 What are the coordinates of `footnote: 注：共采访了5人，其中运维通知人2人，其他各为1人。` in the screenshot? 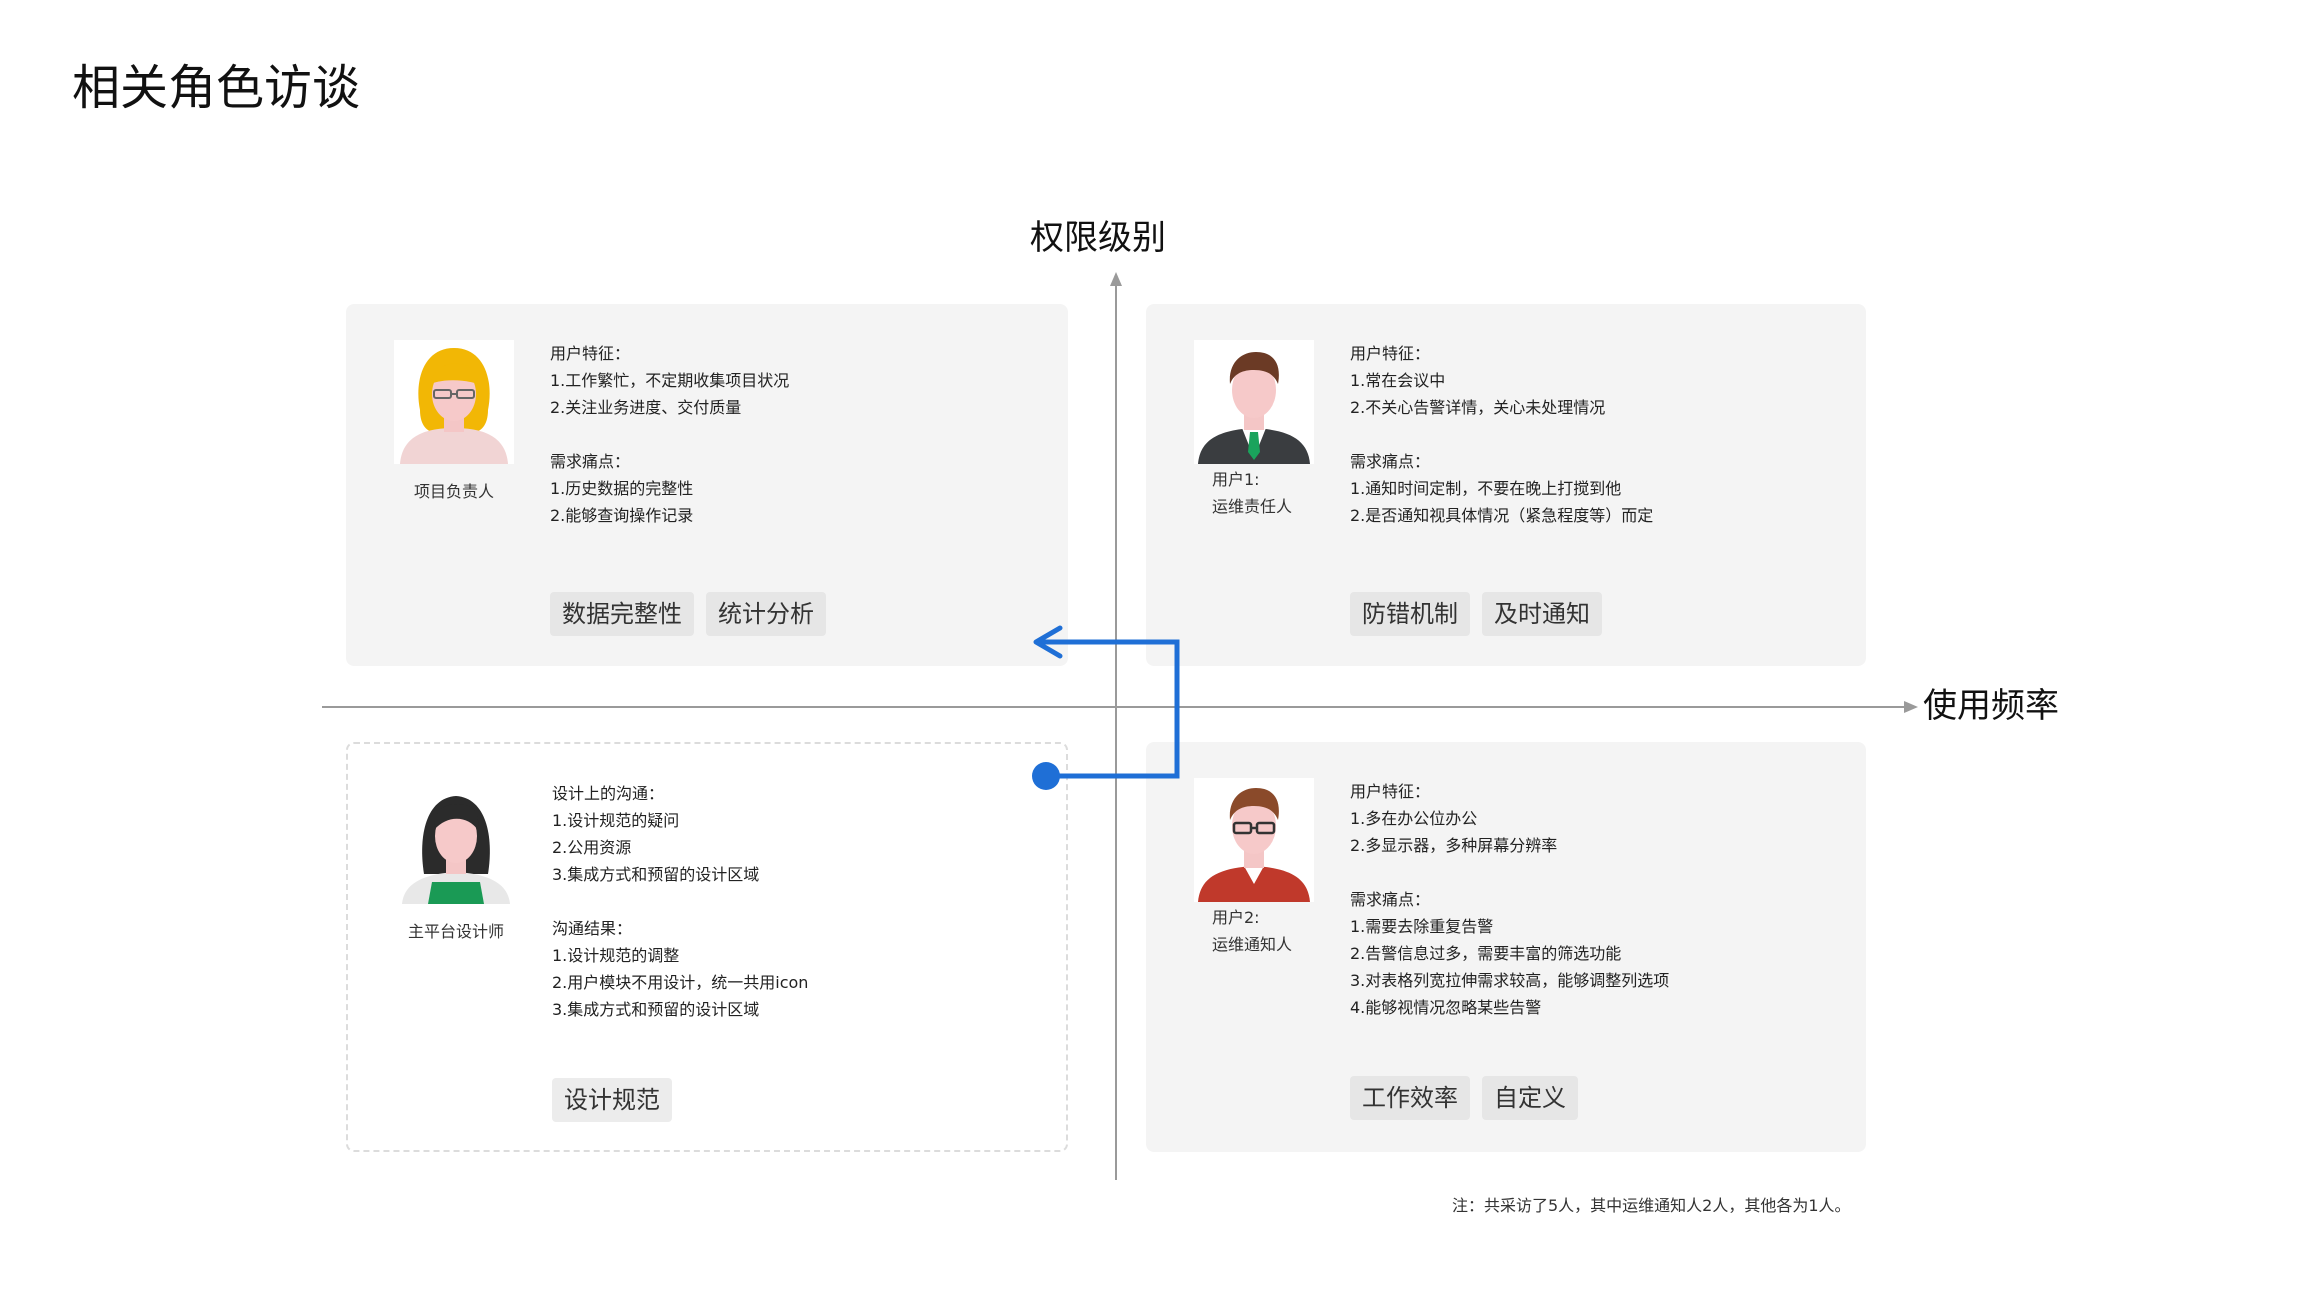 It's located at (1651, 1205).